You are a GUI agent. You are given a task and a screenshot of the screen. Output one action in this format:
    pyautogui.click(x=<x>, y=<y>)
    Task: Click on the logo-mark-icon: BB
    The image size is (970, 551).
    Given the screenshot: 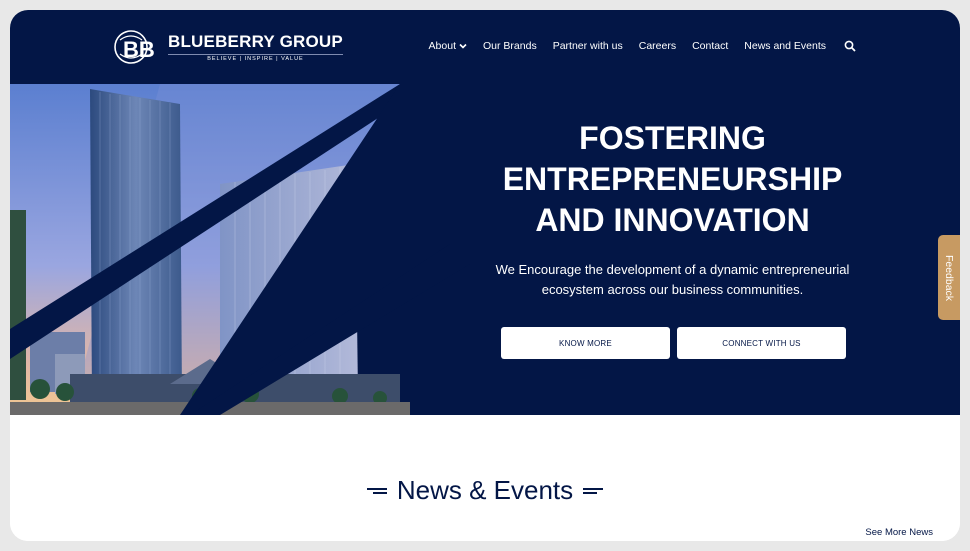 What is the action you would take?
    pyautogui.click(x=134, y=47)
    